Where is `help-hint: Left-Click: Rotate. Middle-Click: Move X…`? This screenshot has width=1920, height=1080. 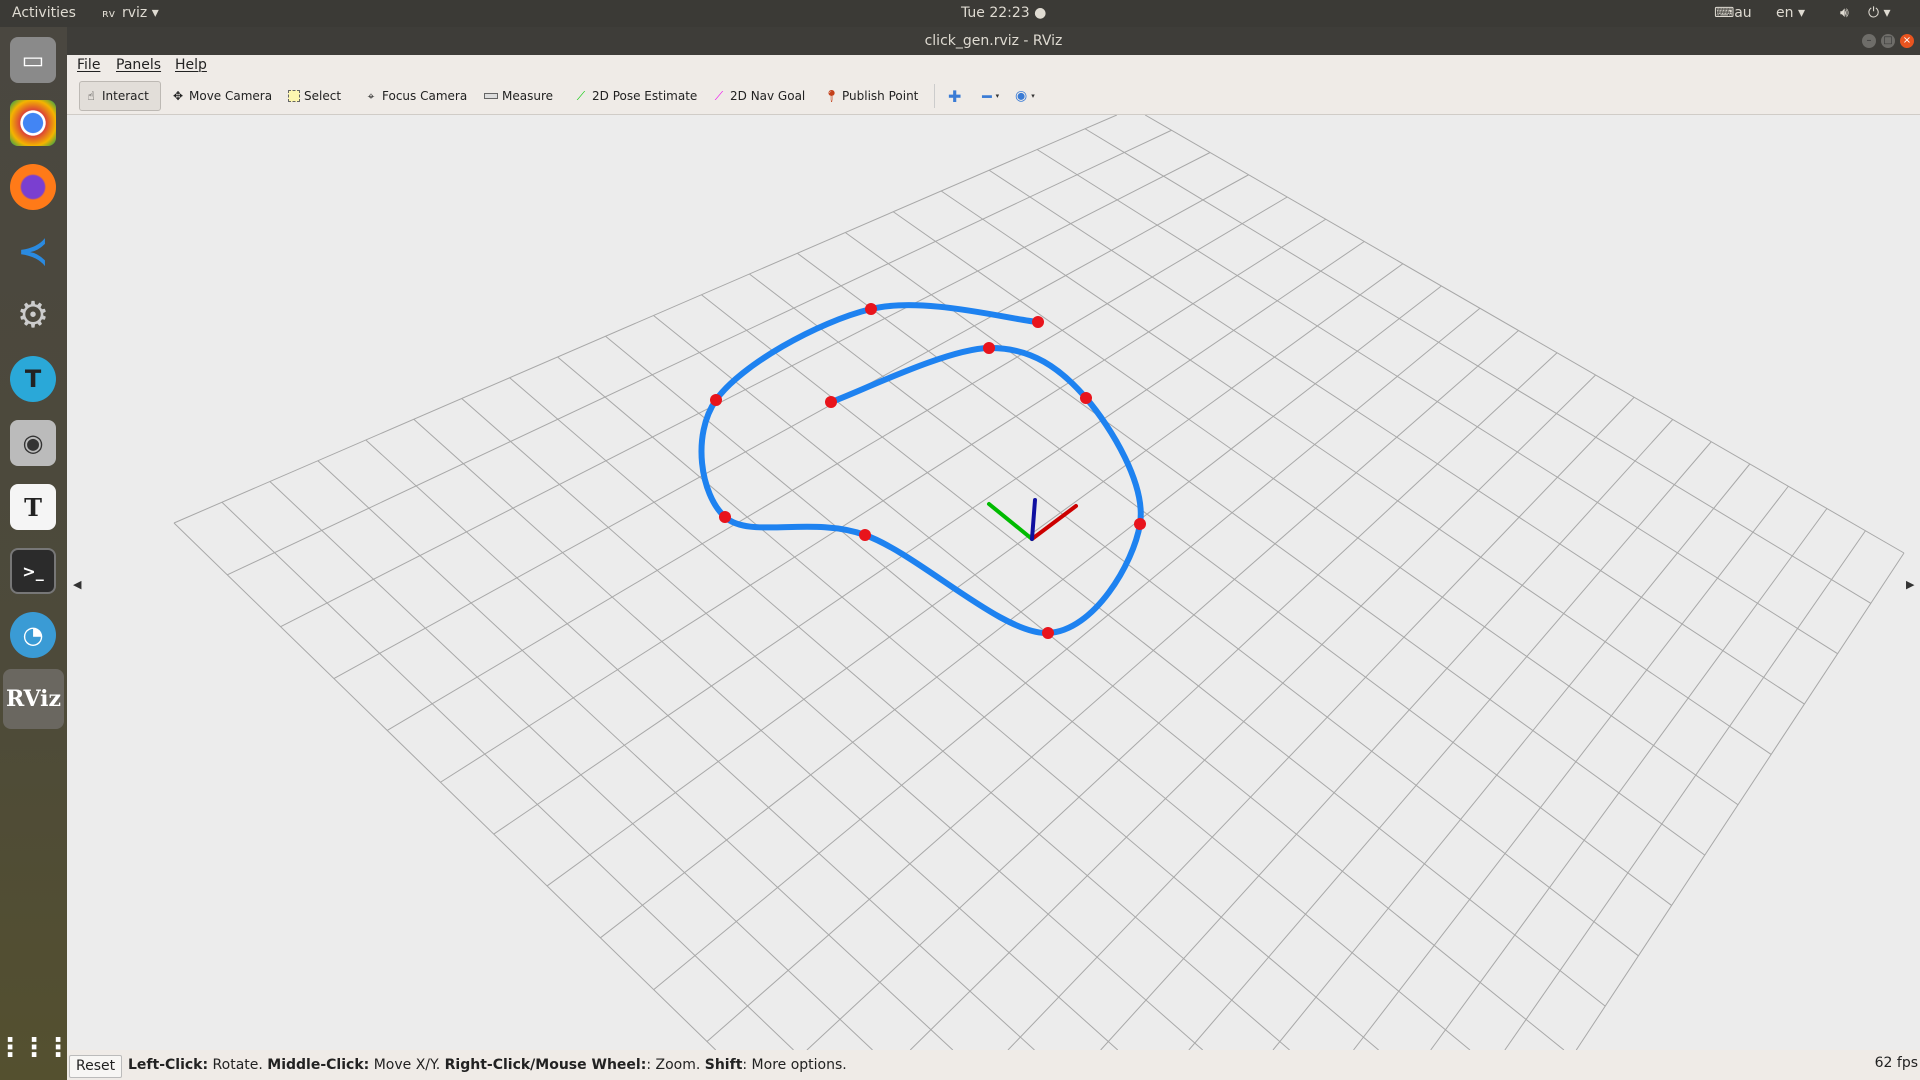
help-hint: Left-Click: Rotate. Middle-Click: Move X… is located at coordinates (487, 1065).